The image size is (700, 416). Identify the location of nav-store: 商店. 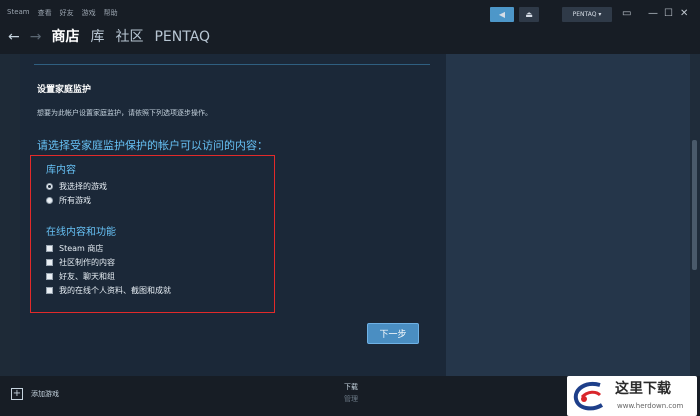
(65, 37).